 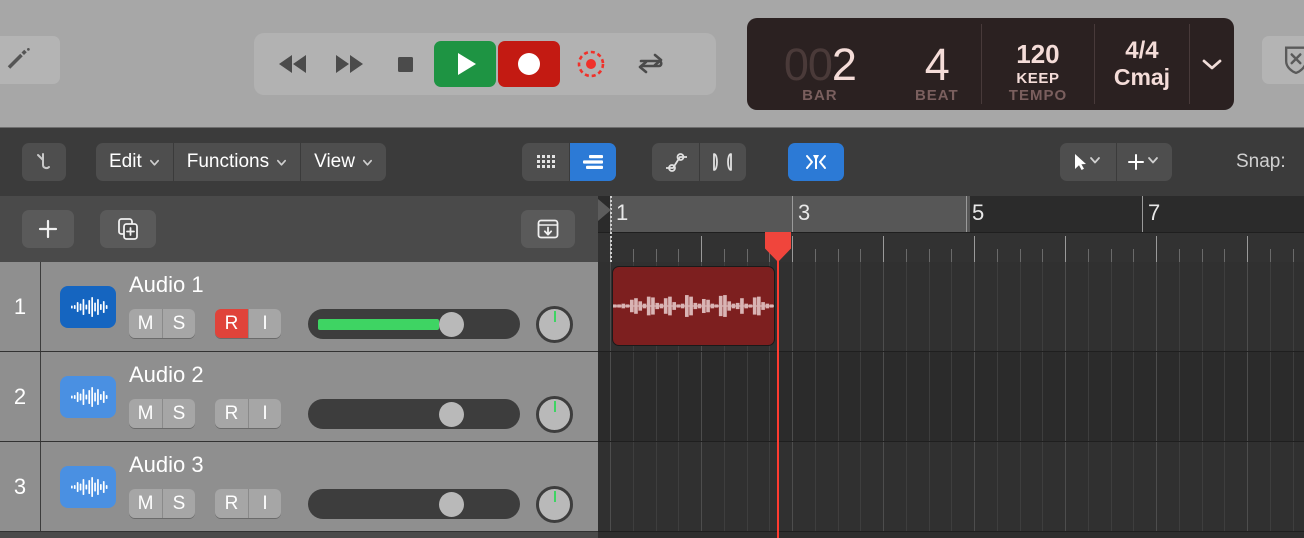 I want to click on tool-selectors, so click(x=1116, y=162).